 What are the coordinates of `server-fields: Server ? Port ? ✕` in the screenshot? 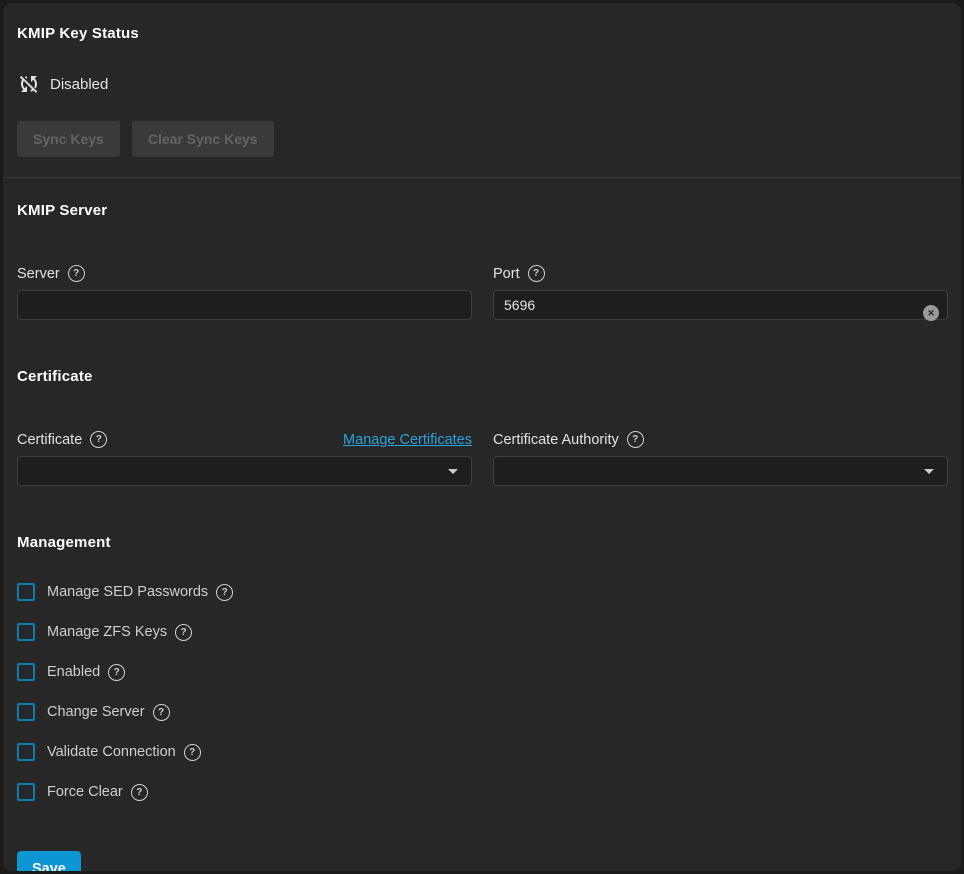 It's located at (482, 293).